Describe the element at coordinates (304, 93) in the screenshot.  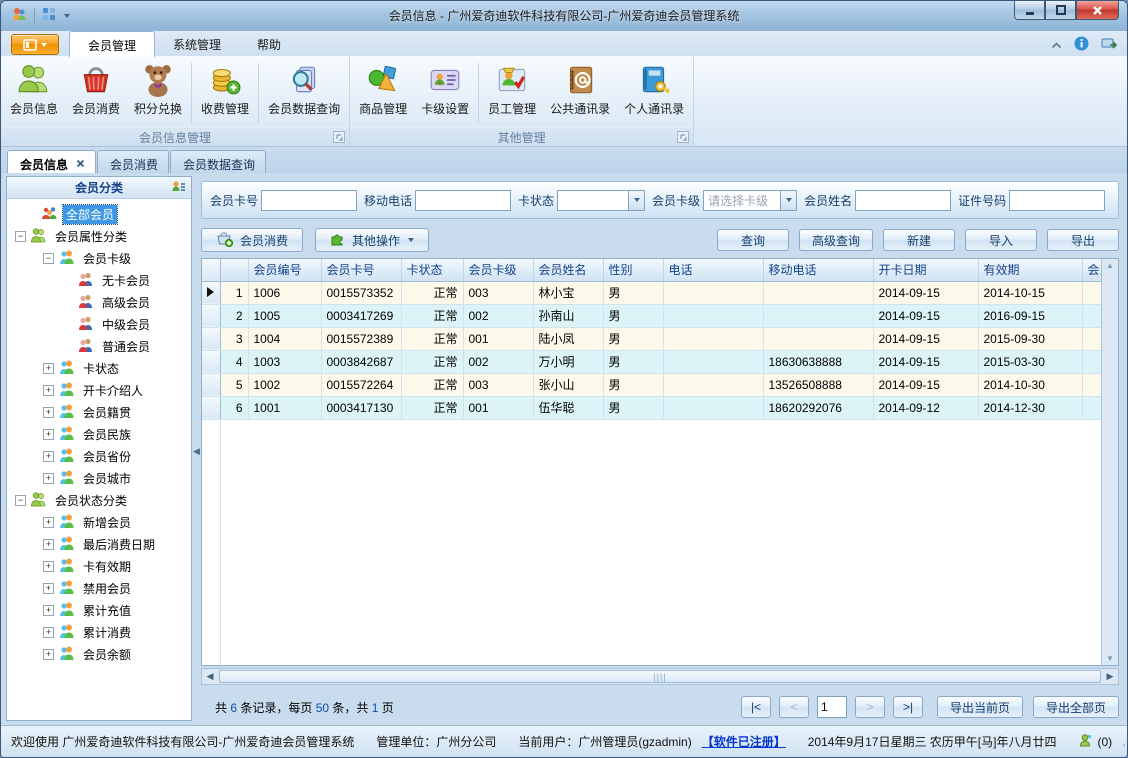
I see `ribbon-button-member-data-query: 会员数据查询` at that location.